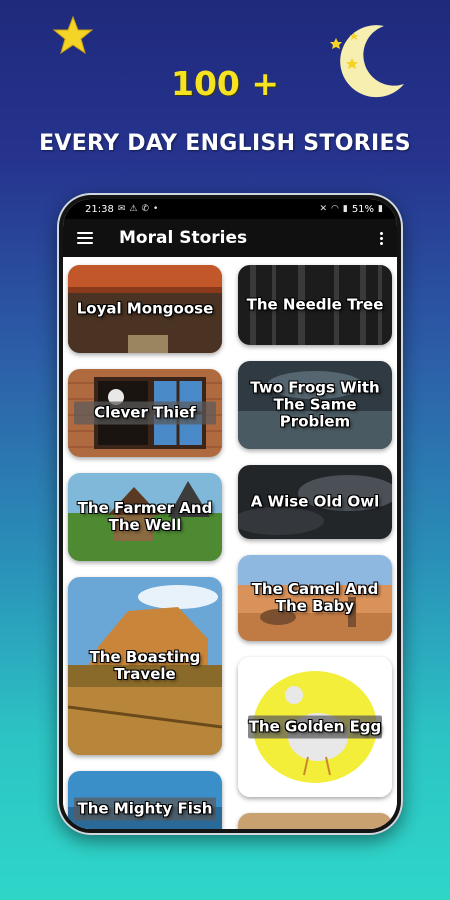 The height and width of the screenshot is (900, 450). Describe the element at coordinates (121, 209) in the screenshot. I see `message-icon: ✉` at that location.